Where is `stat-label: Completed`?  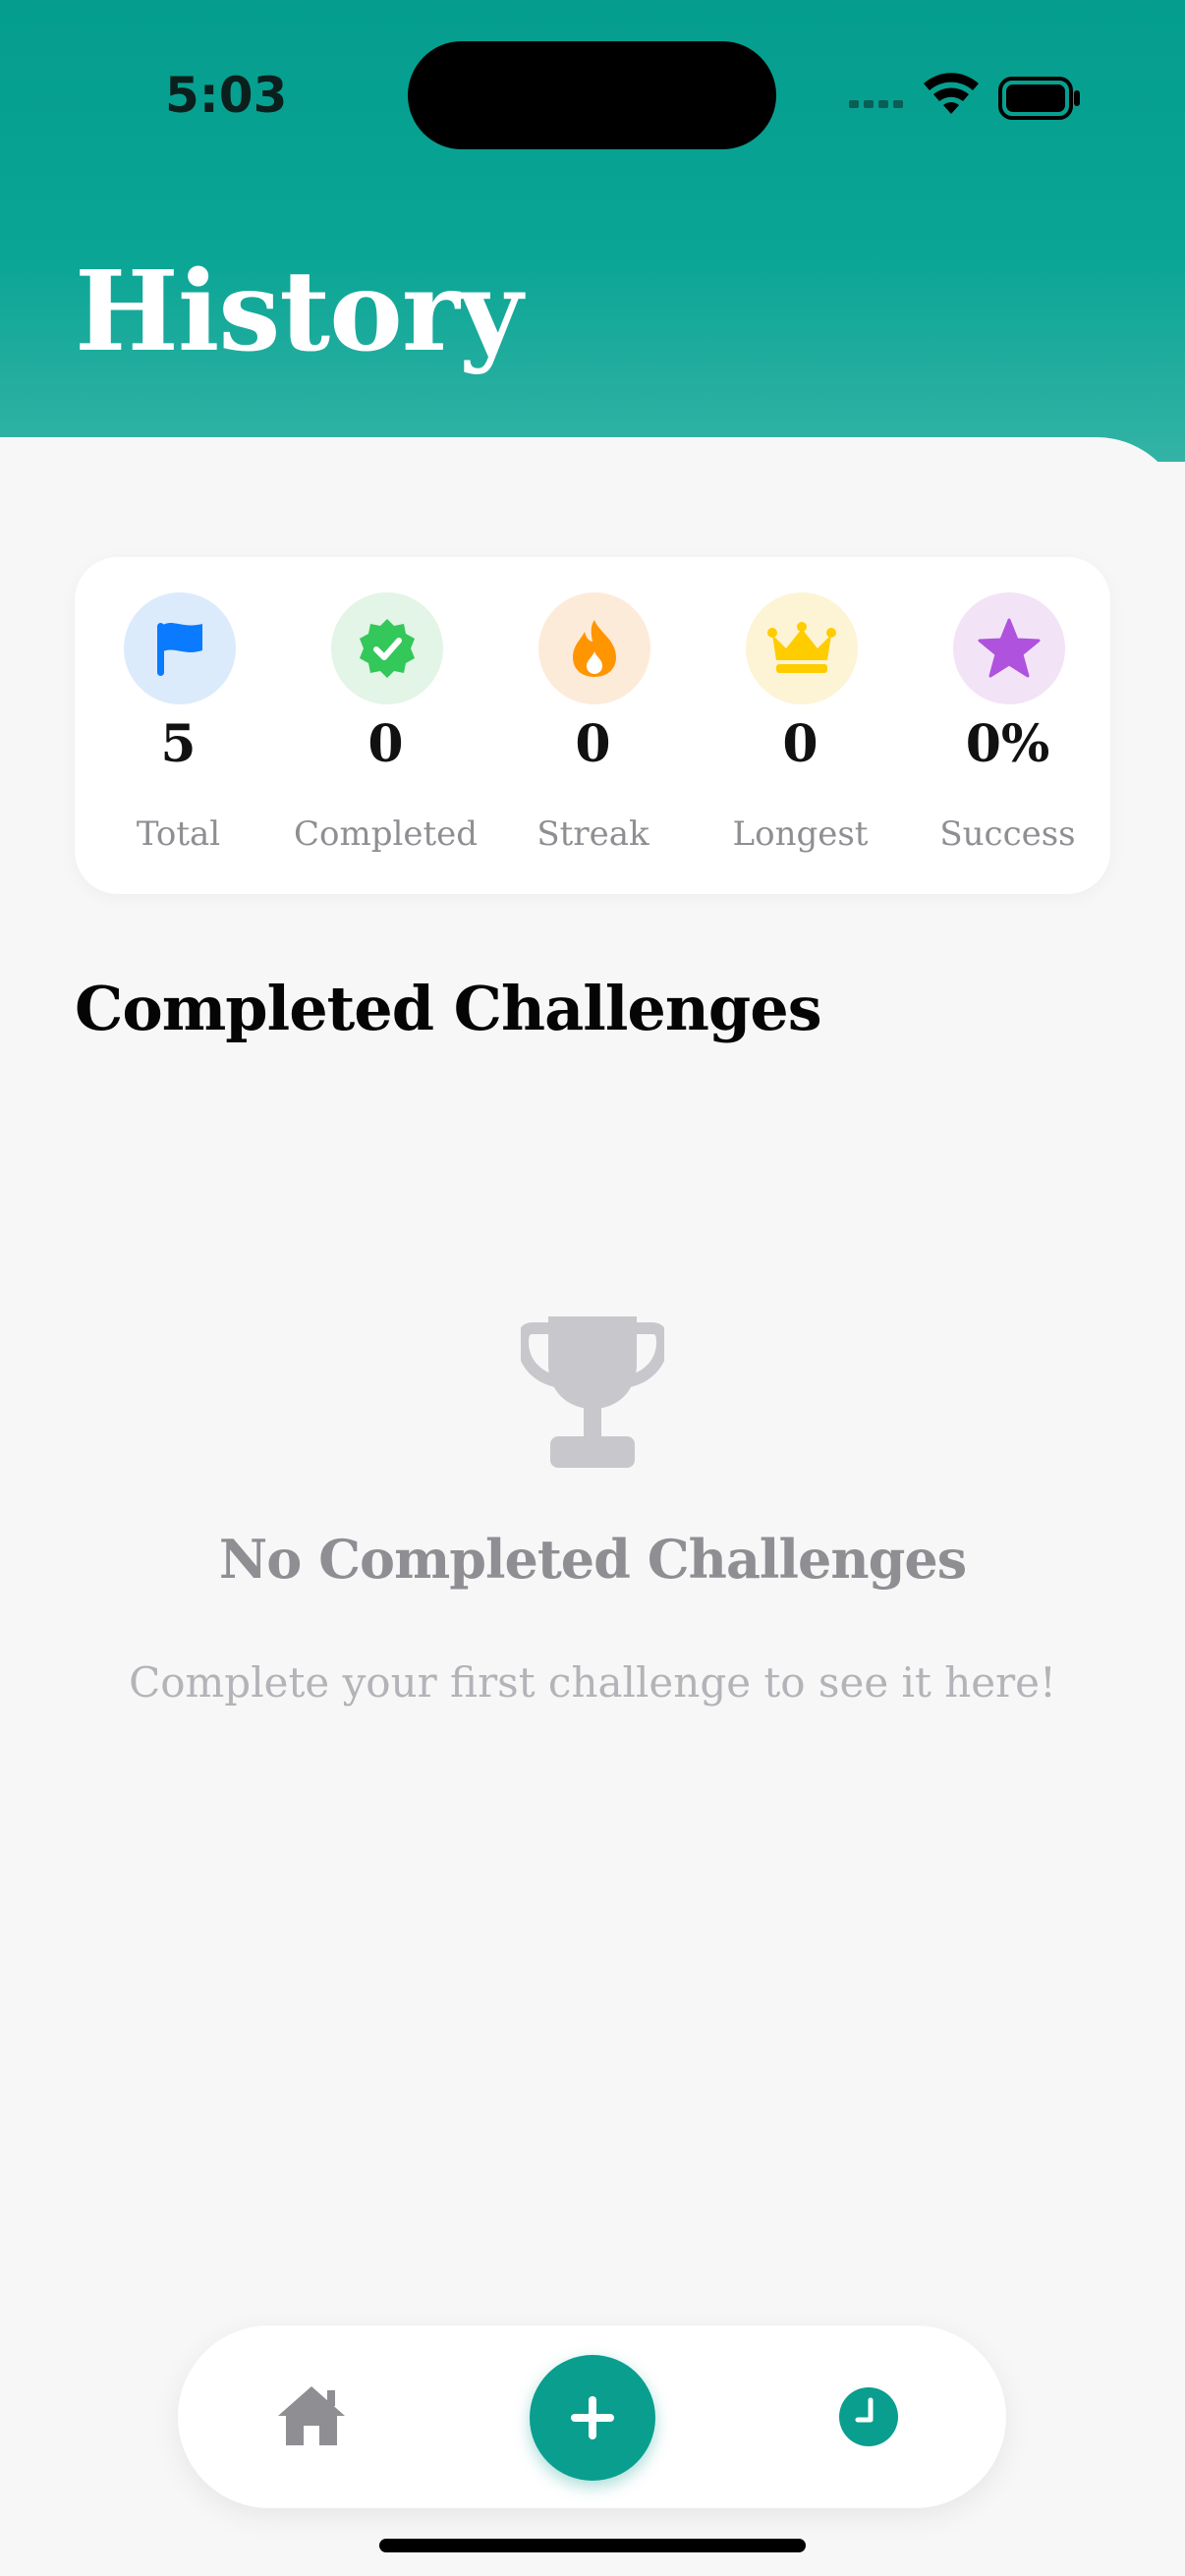
stat-label: Completed is located at coordinates (386, 834).